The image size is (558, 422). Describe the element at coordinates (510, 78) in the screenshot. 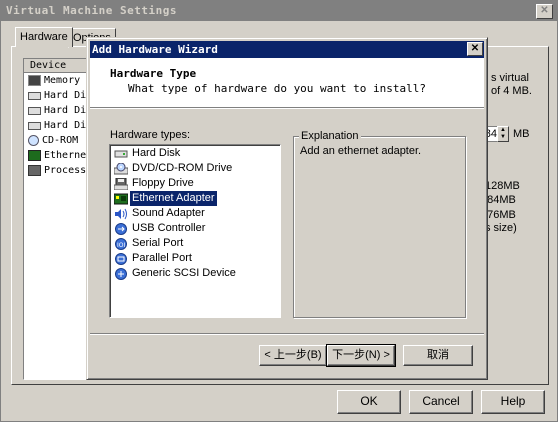

I see `memory-description-text: s virtual` at that location.